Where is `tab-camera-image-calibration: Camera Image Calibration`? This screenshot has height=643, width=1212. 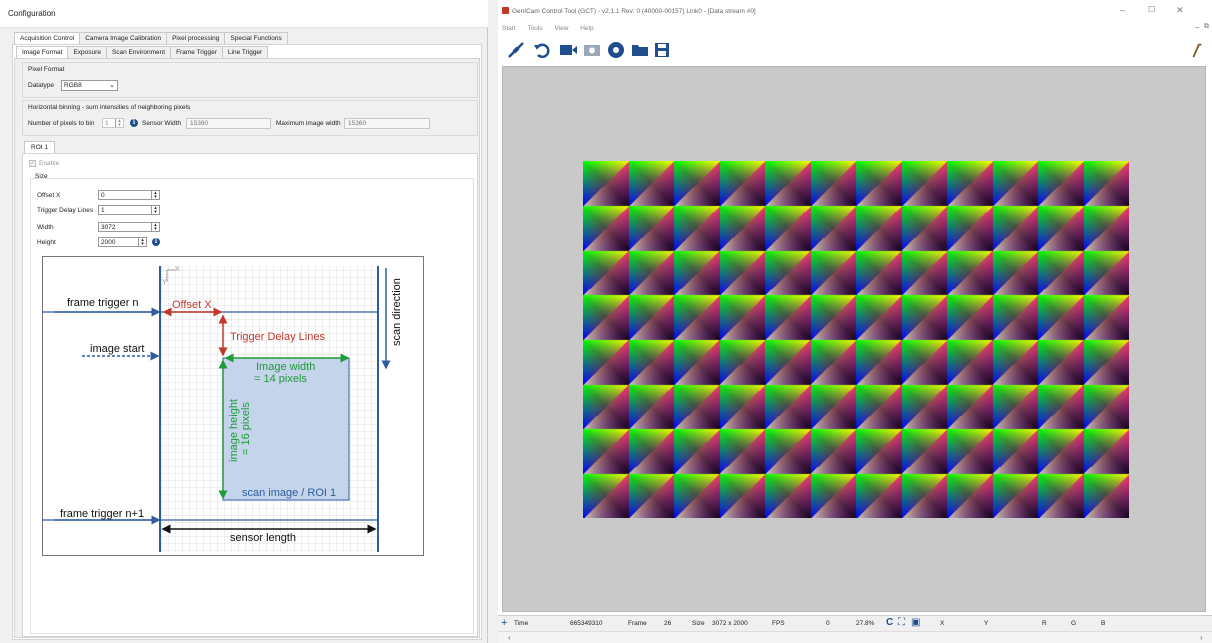
tab-camera-image-calibration: Camera Image Calibration is located at coordinates (123, 38).